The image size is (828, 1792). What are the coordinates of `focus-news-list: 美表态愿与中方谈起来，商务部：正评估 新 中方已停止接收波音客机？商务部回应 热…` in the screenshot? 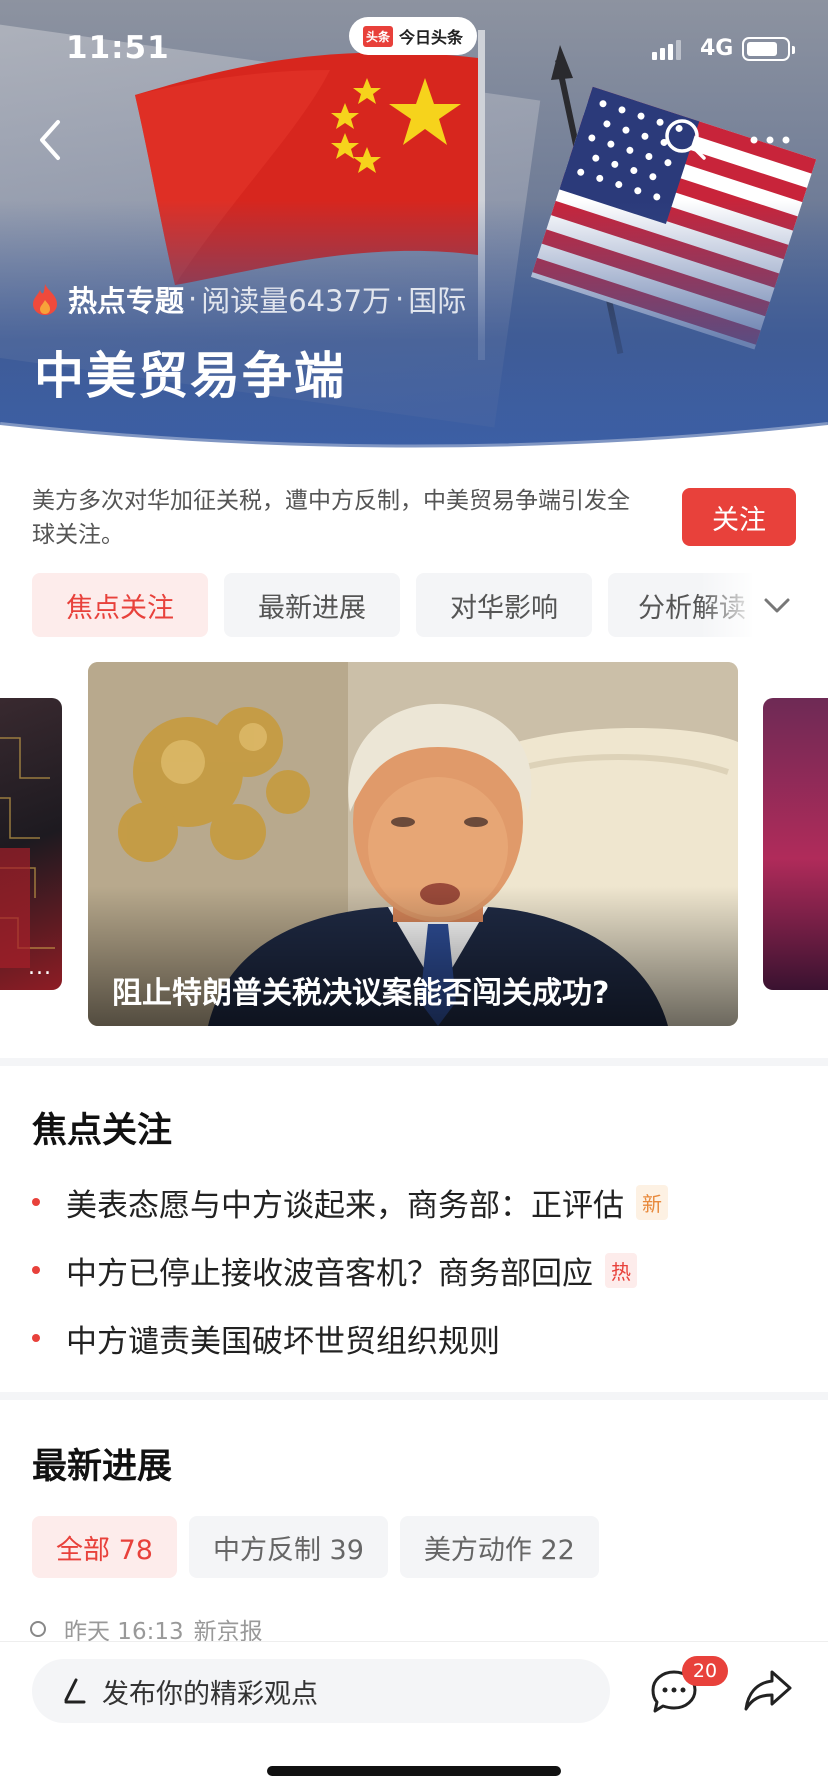 It's located at (412, 1270).